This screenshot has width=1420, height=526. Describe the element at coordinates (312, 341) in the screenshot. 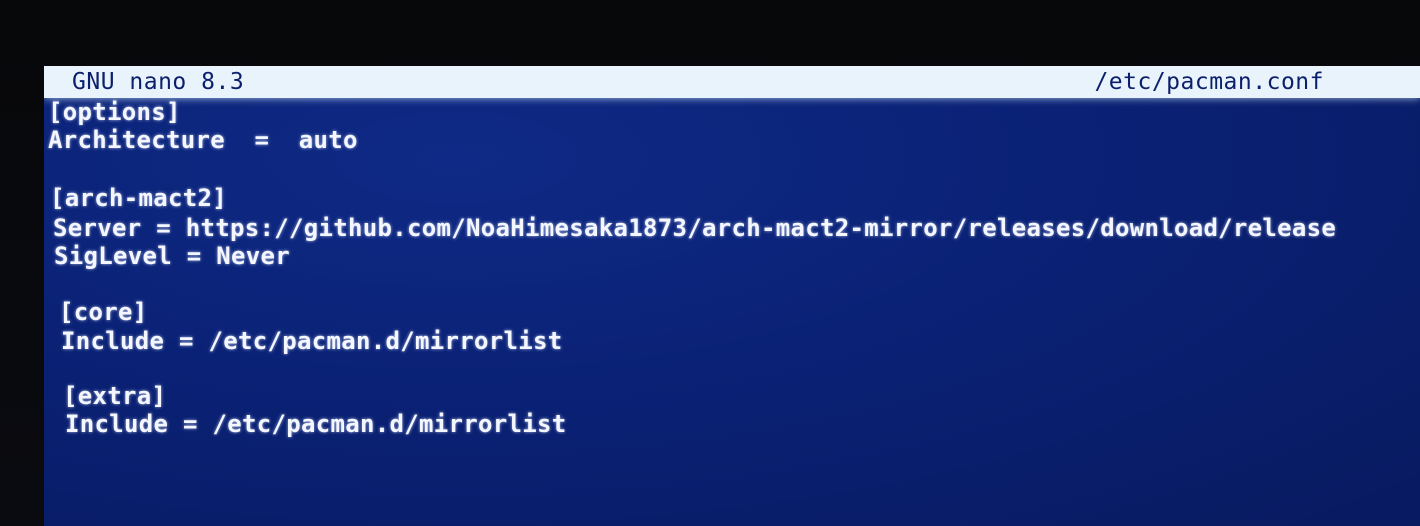

I see `config-line-core-include: Include = /etc/pacman.d/mirrorlist` at that location.